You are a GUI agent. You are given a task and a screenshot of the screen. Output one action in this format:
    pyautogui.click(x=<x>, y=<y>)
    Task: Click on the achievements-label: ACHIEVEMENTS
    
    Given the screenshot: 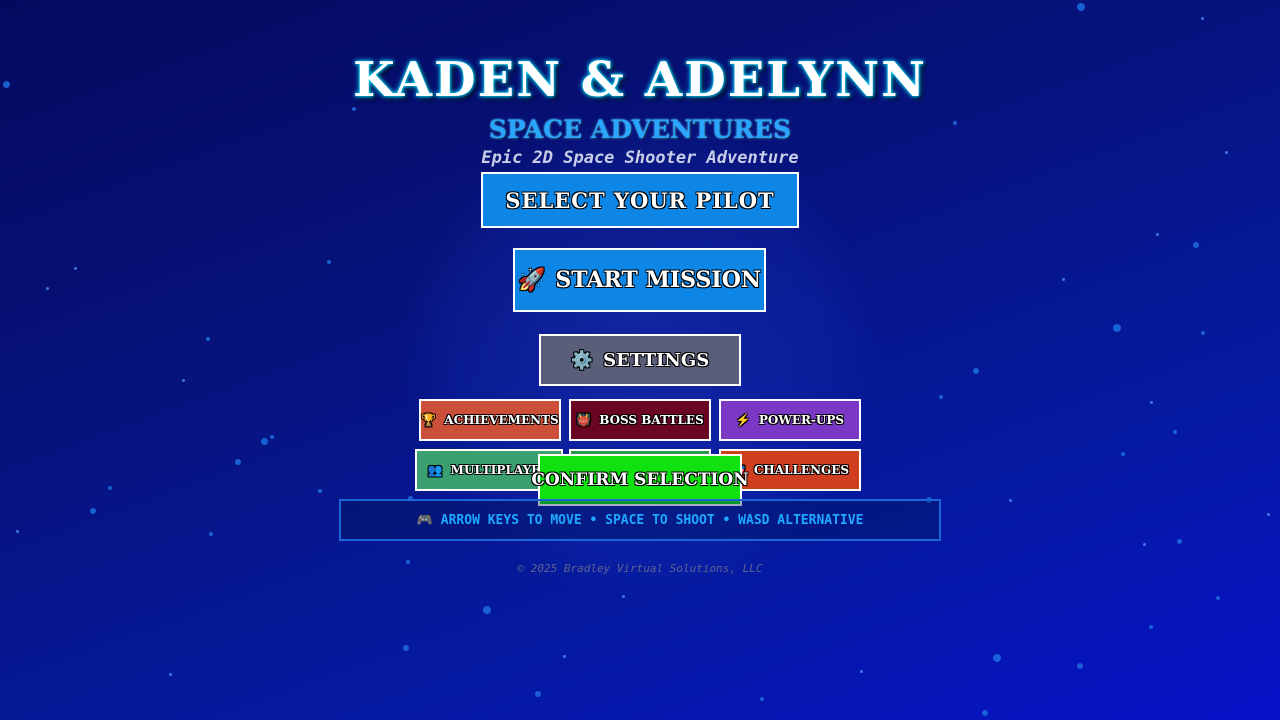 What is the action you would take?
    pyautogui.click(x=501, y=420)
    